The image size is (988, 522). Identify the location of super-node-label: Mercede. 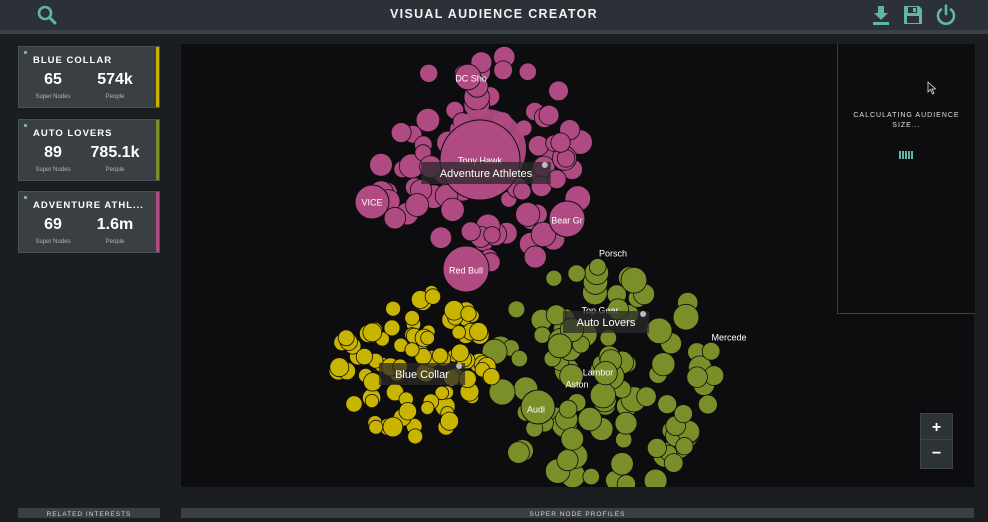
(728, 338).